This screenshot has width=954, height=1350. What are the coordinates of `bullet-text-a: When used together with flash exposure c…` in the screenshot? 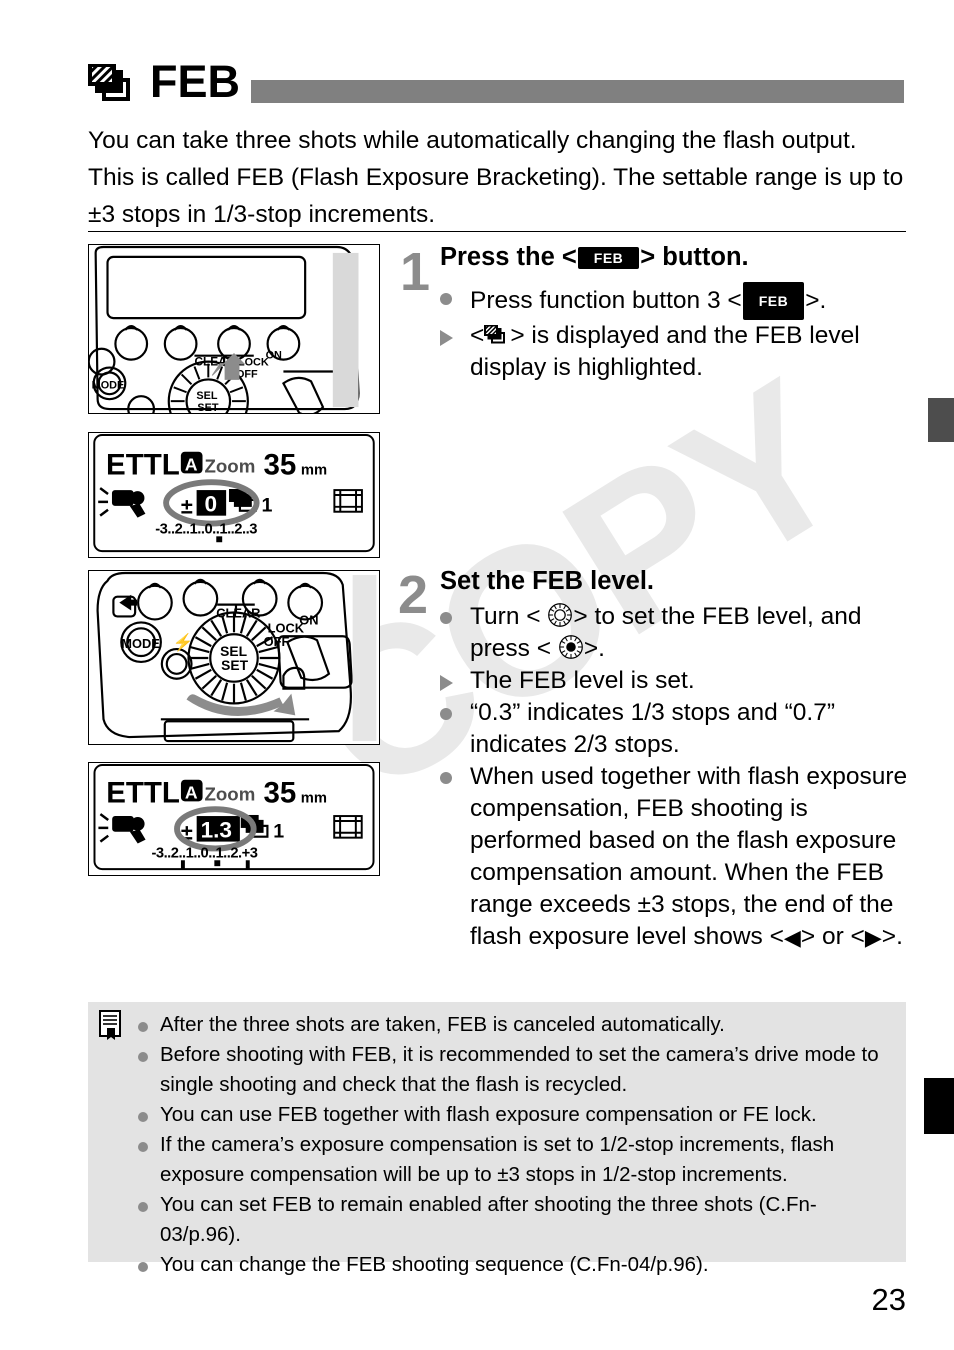 It's located at (689, 856).